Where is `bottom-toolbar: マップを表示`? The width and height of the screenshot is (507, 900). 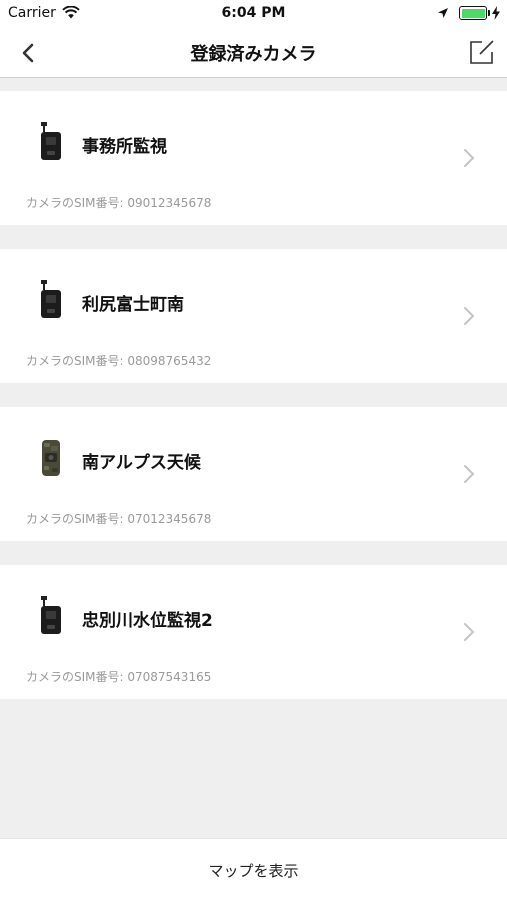
bottom-toolbar: マップを表示 is located at coordinates (253, 869).